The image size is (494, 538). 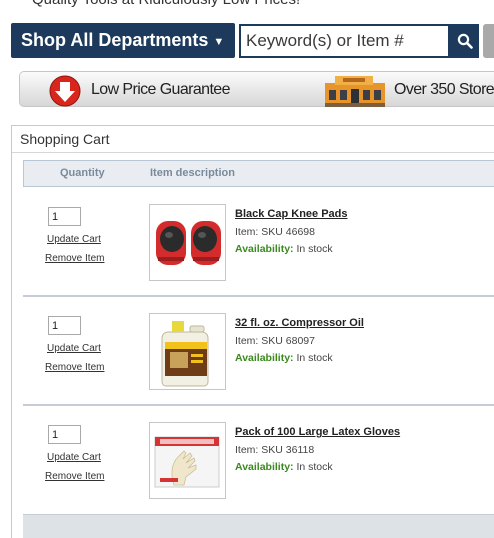 What do you see at coordinates (161, 89) in the screenshot?
I see `low-price-guarantee-label: Low Price Guarantee` at bounding box center [161, 89].